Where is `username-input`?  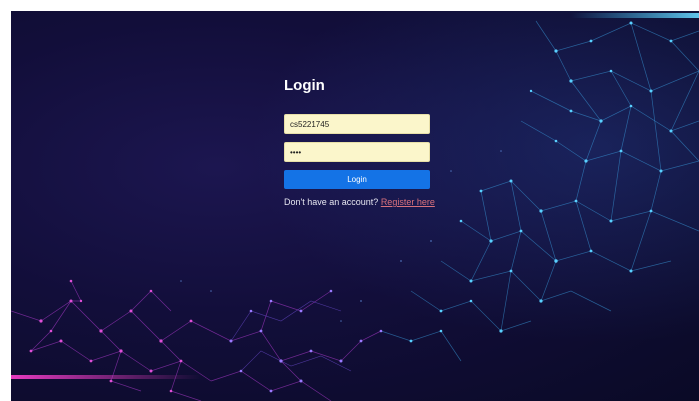
username-input is located at coordinates (357, 124).